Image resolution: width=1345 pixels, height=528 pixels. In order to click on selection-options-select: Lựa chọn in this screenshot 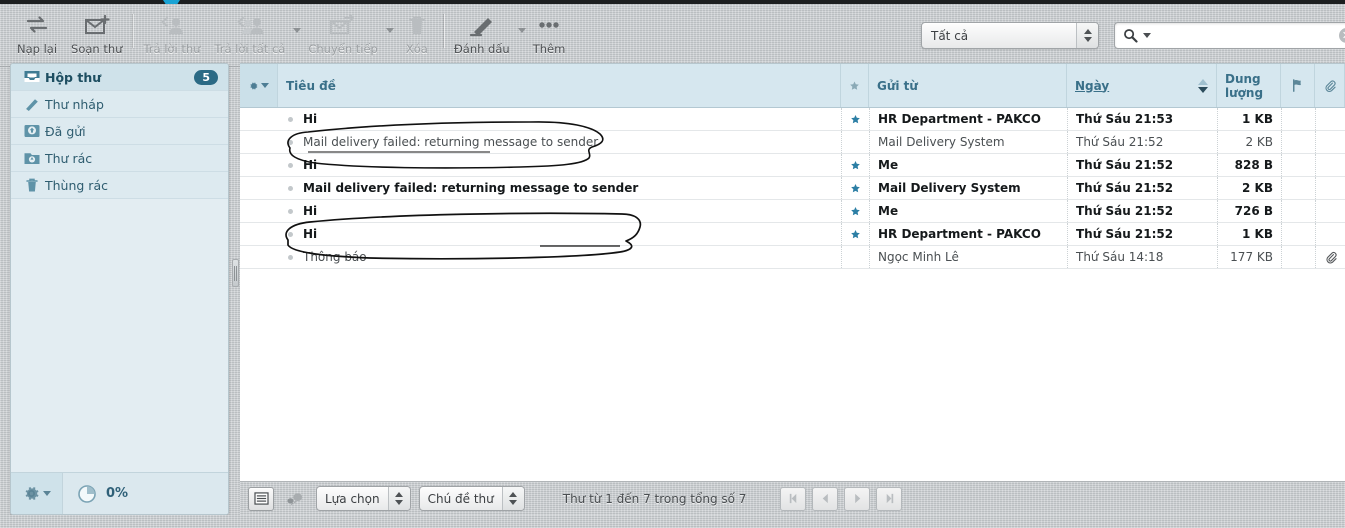, I will do `click(363, 498)`.